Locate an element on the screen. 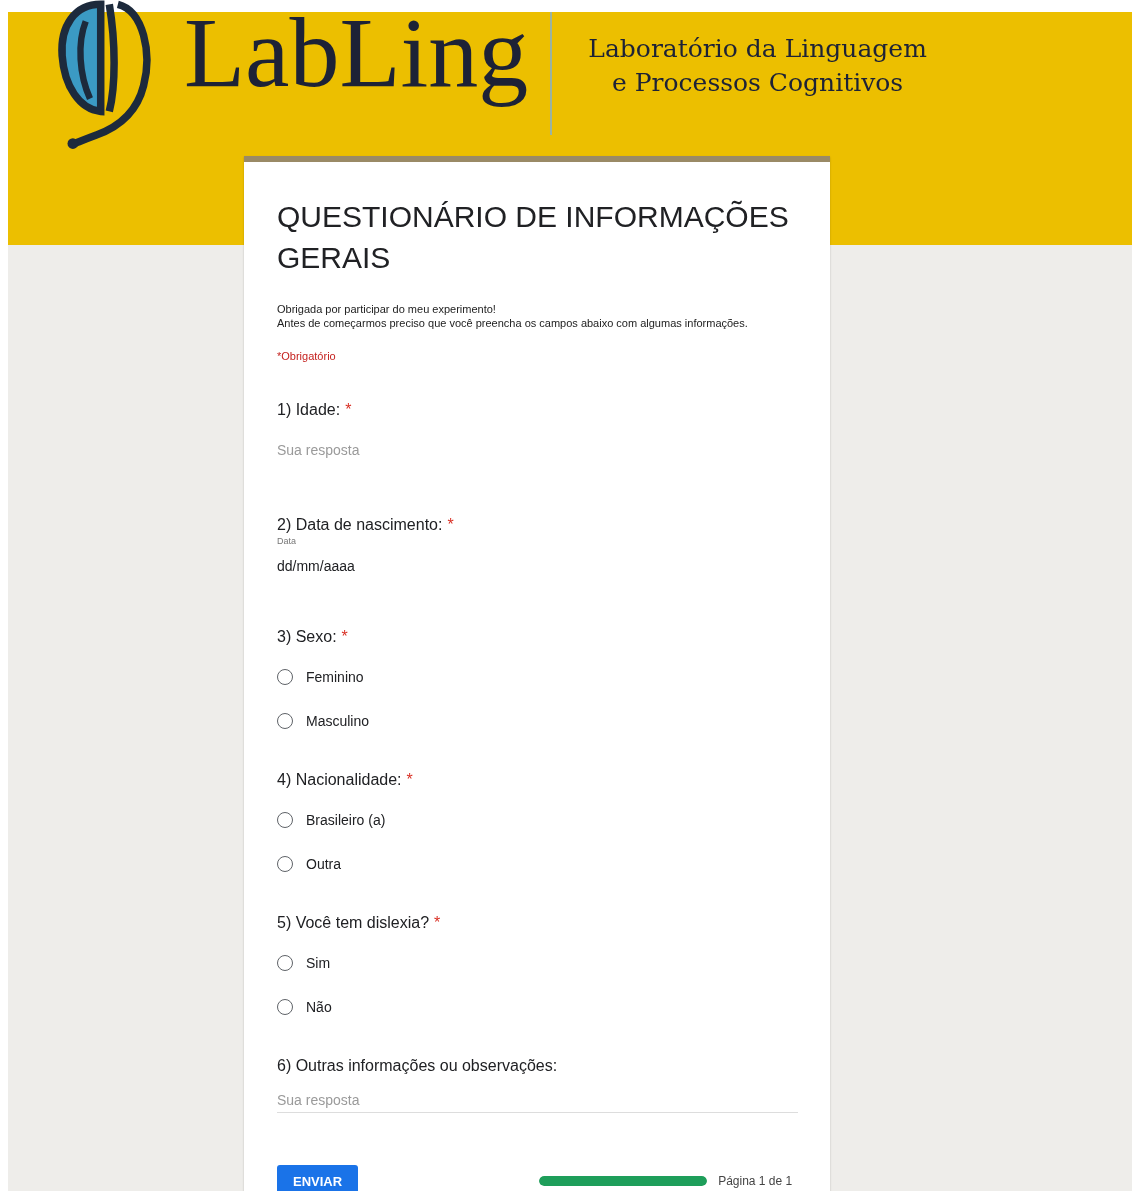 The height and width of the screenshot is (1191, 1132). required-note: *Obrigatório is located at coordinates (307, 356).